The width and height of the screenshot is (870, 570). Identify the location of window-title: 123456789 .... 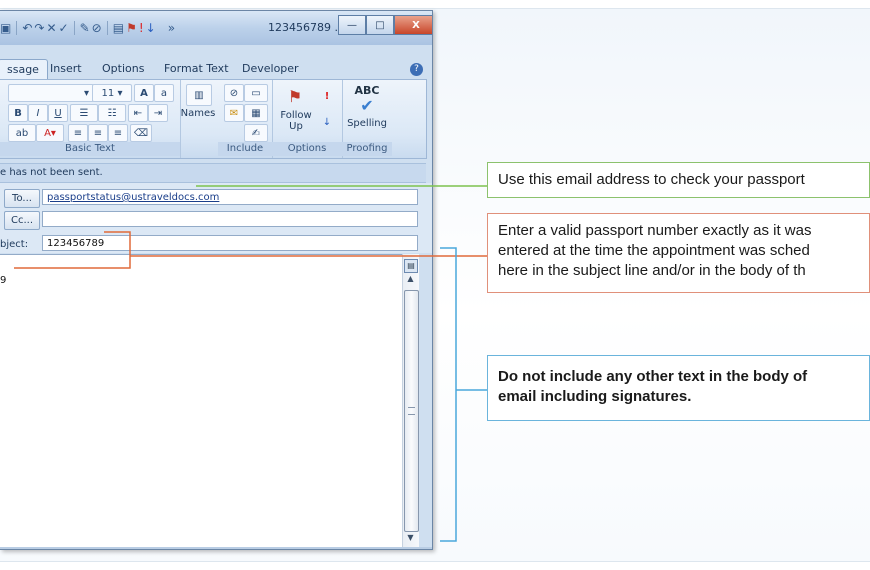
(306, 27).